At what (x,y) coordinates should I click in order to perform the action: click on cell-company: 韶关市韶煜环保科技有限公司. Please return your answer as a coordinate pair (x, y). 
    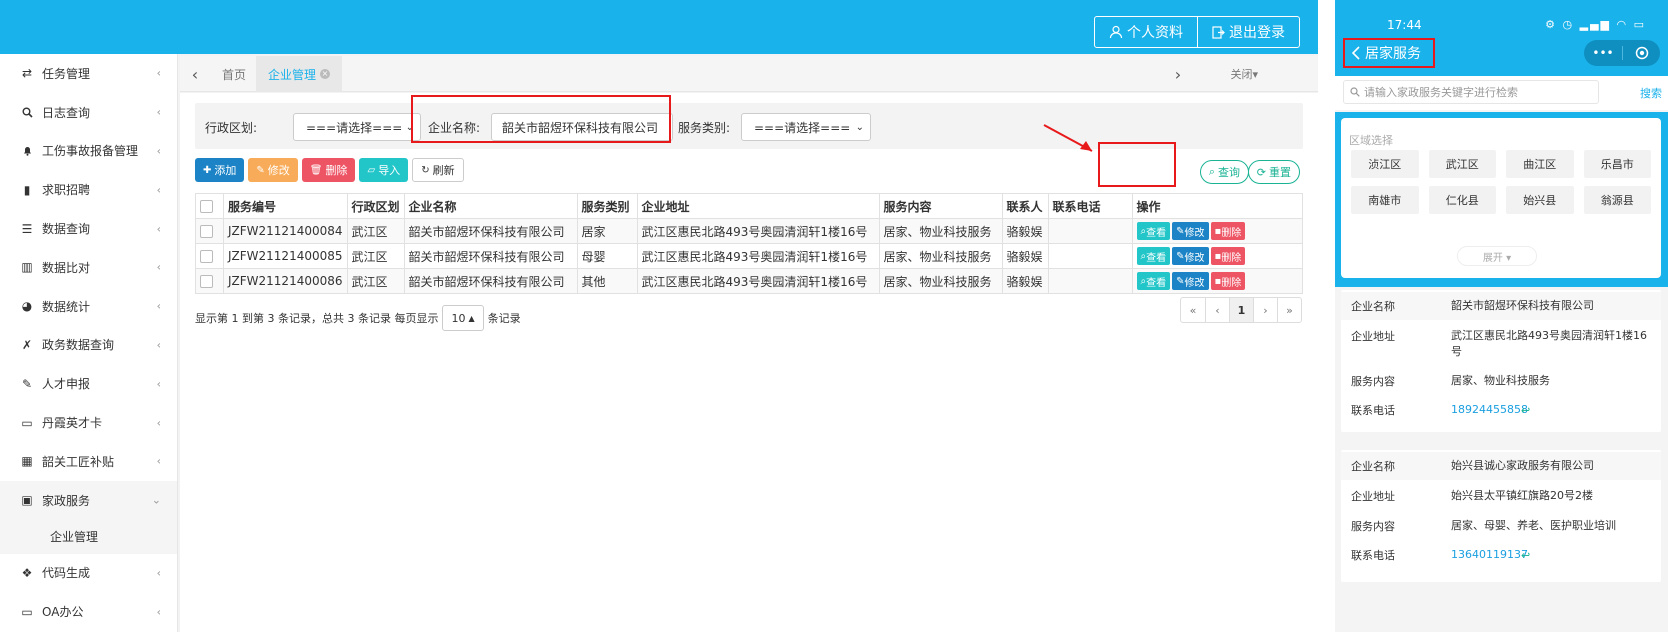
    Looking at the image, I should click on (490, 256).